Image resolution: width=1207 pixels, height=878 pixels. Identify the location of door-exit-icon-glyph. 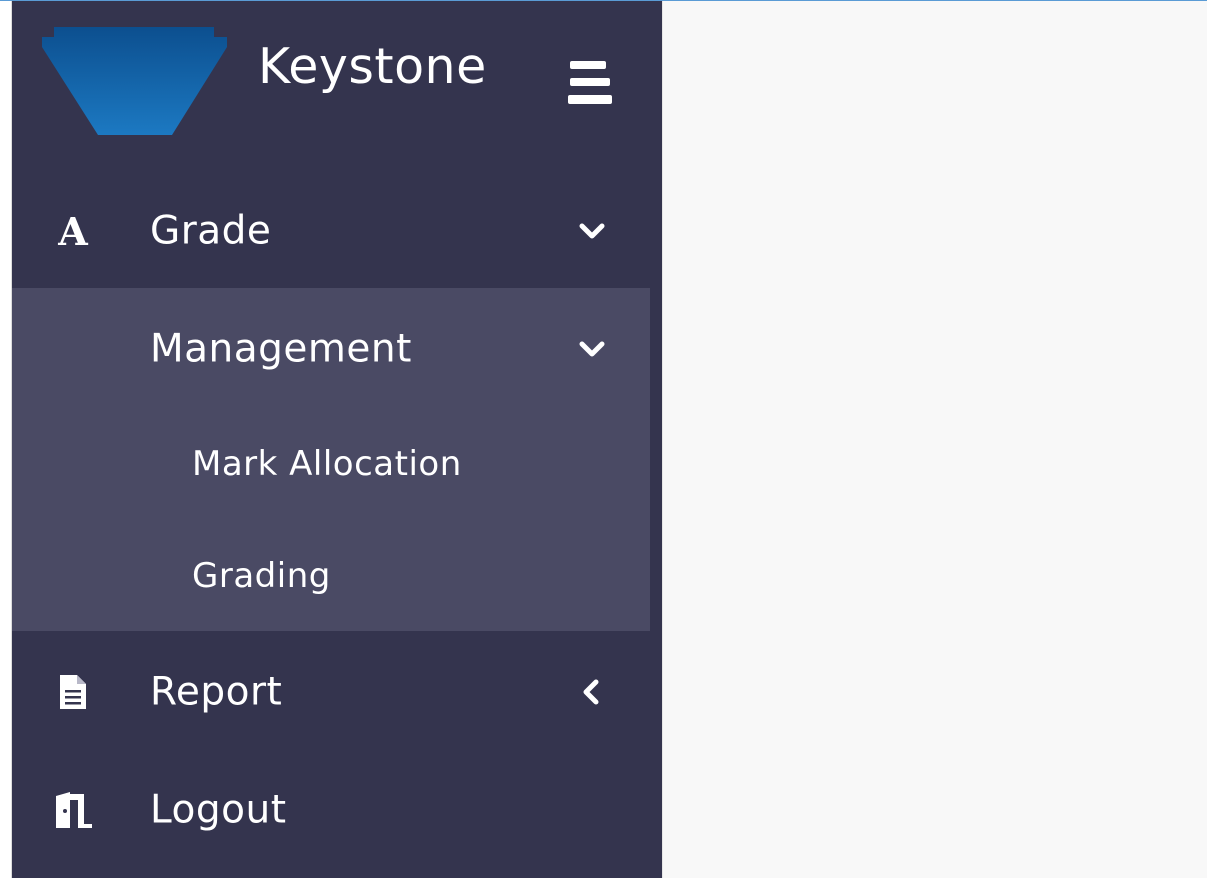
(72, 810).